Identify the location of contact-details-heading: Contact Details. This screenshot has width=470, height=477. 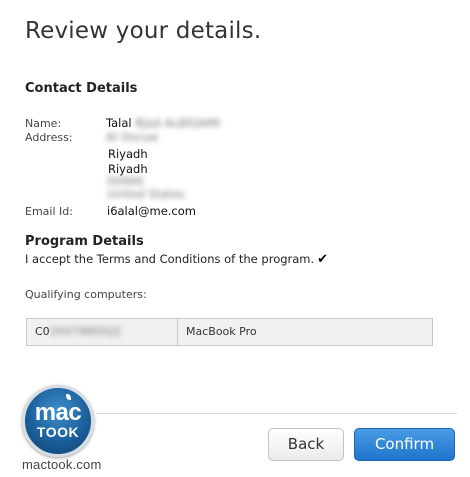
(81, 88).